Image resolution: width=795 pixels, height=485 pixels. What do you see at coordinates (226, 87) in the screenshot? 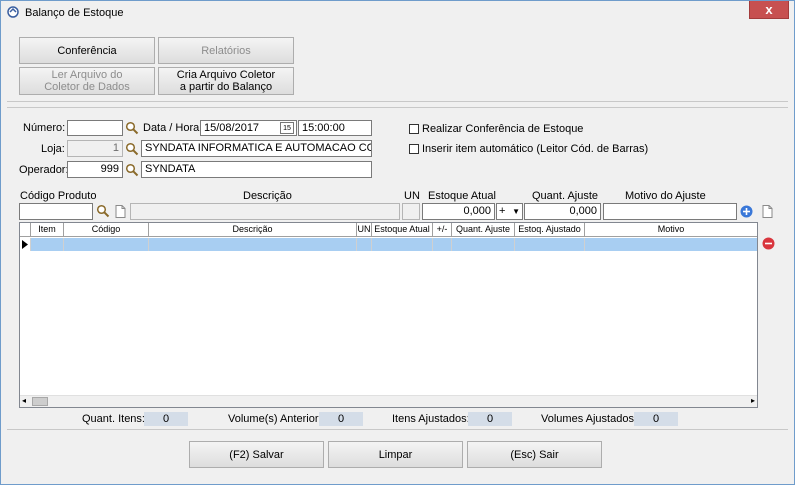
I see `cria-arquivo-label-2: a partir do Balanço` at bounding box center [226, 87].